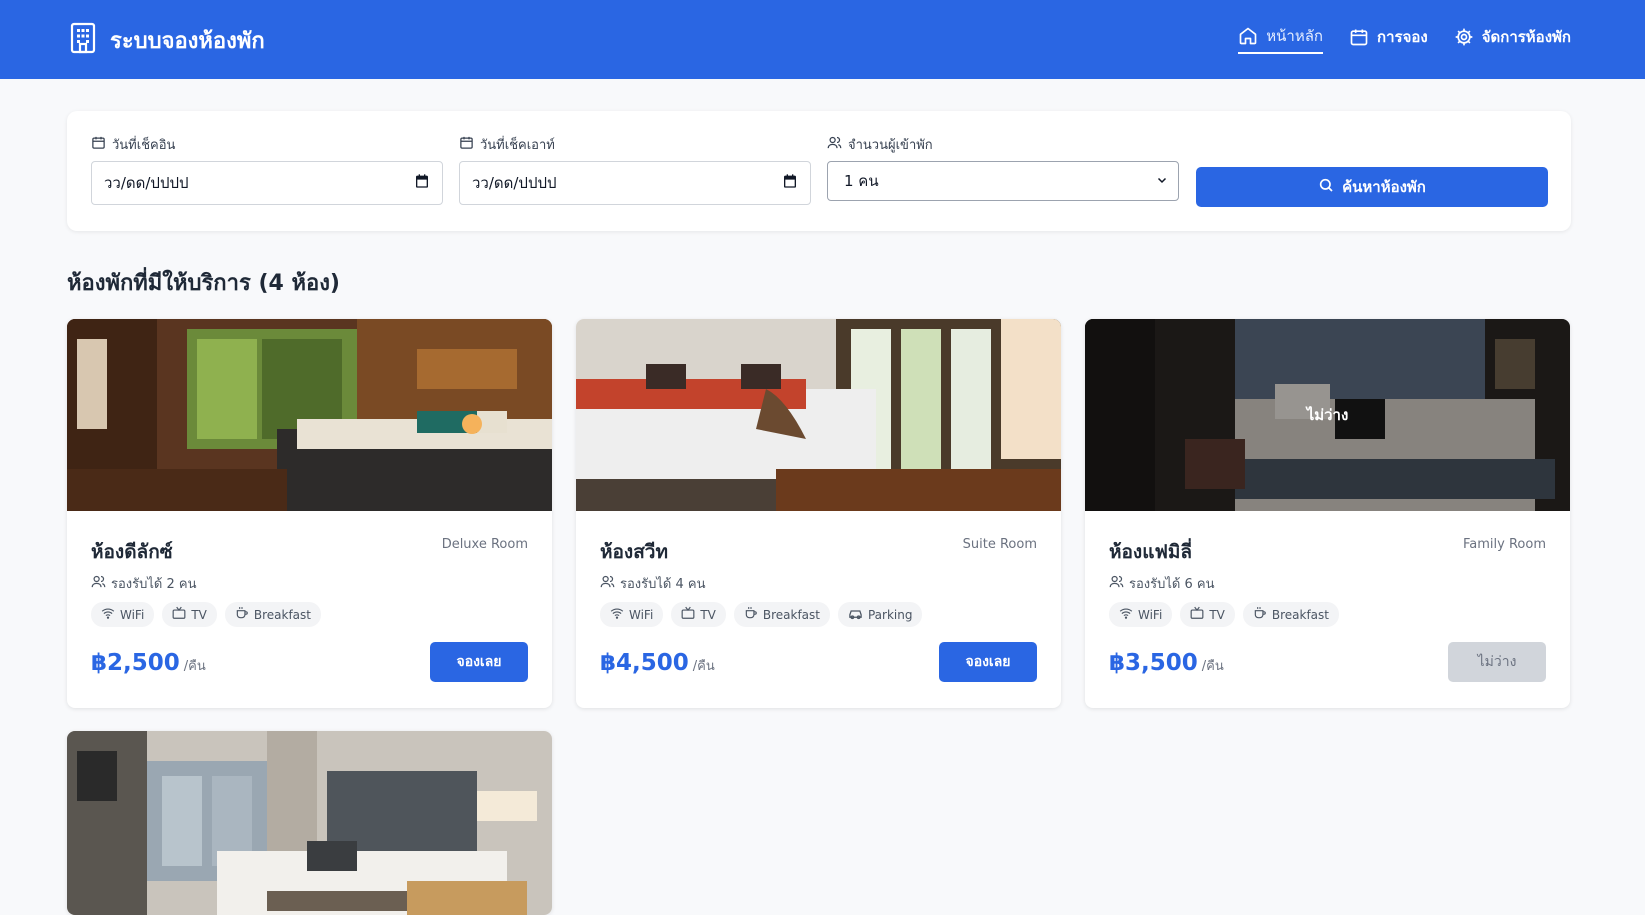  Describe the element at coordinates (146, 183) in the screenshot. I see `checkin-date-value: วว/ดด/ปปปป` at that location.